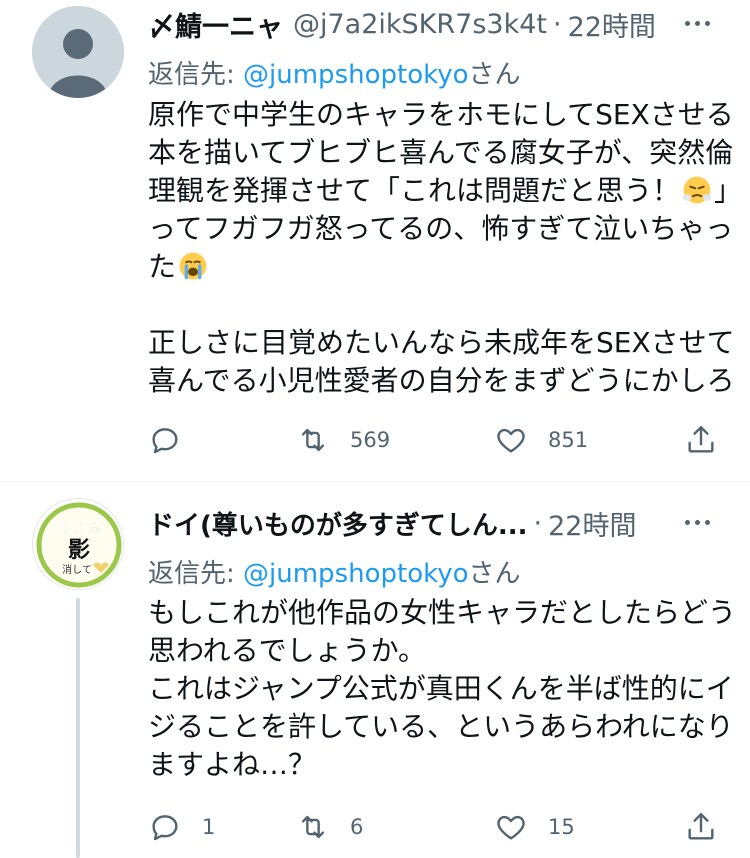 This screenshot has height=858, width=750. I want to click on thread-line, so click(78, 728).